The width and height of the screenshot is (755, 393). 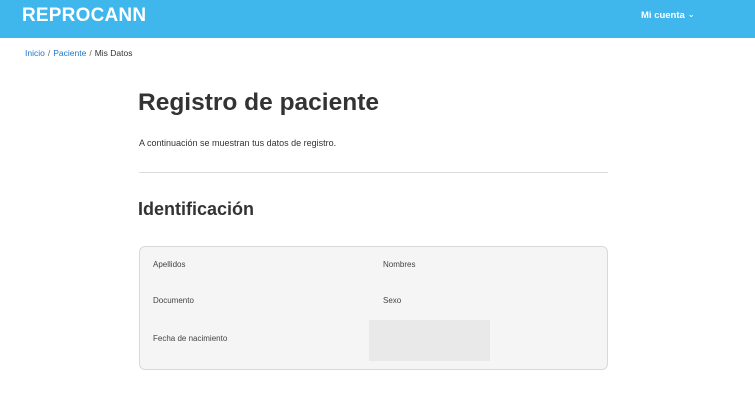 I want to click on page-title: Registro de paciente, so click(x=258, y=102).